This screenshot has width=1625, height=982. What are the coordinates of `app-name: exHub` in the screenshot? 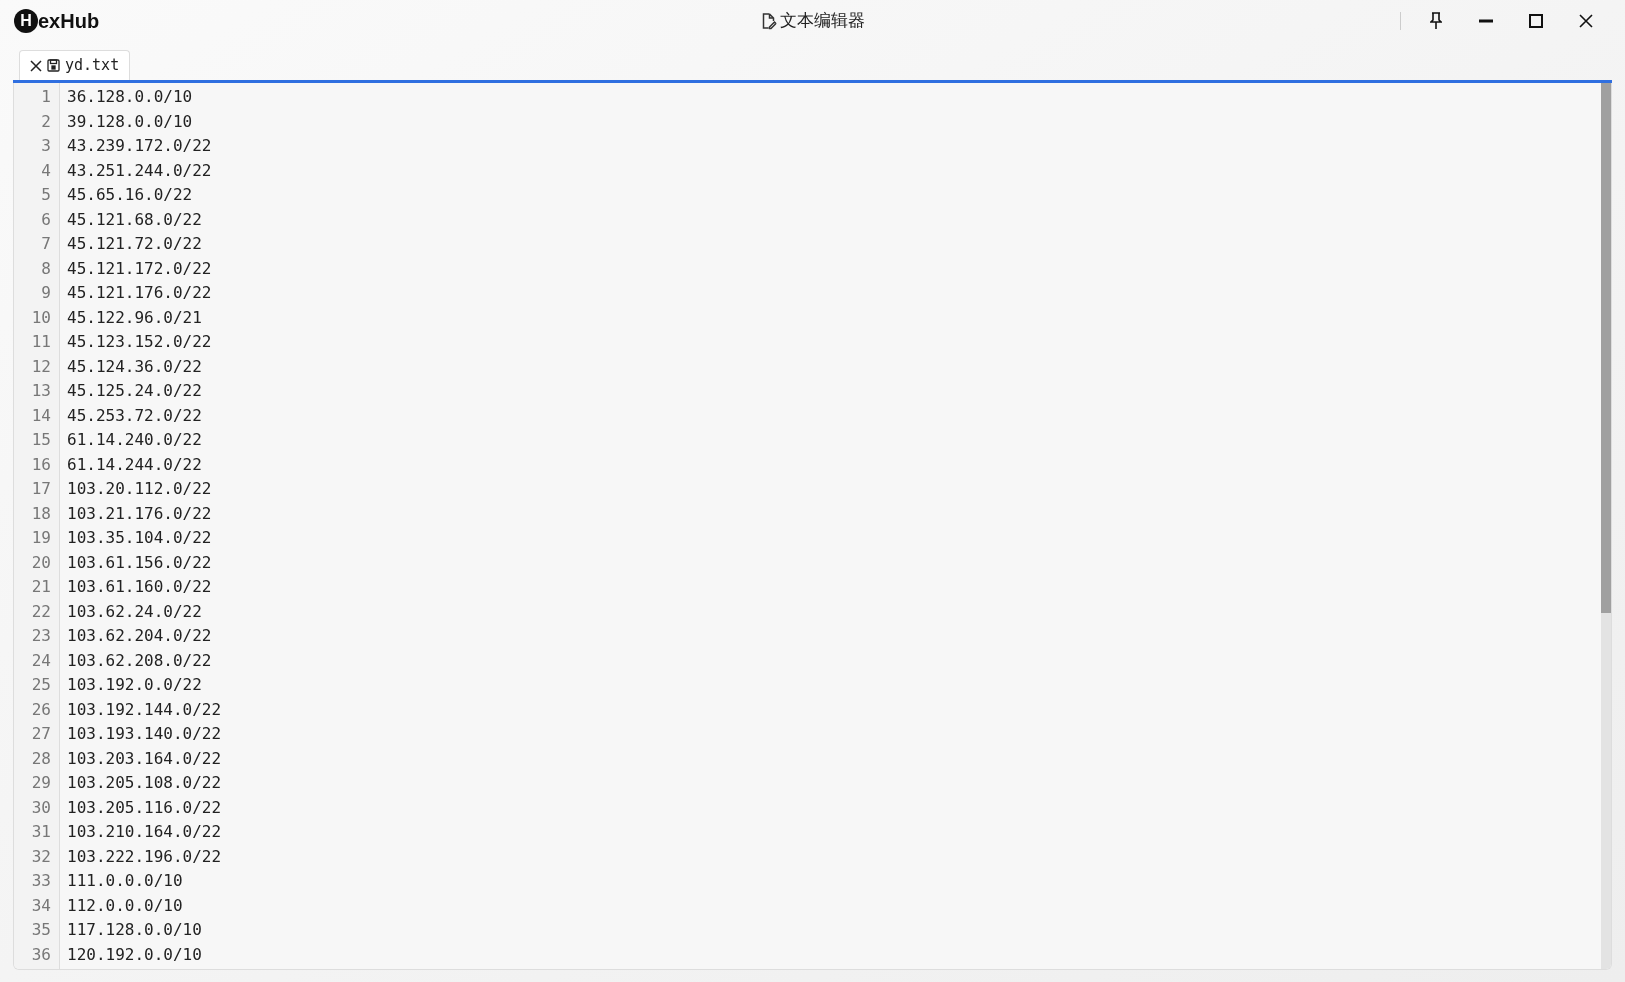 It's located at (69, 21).